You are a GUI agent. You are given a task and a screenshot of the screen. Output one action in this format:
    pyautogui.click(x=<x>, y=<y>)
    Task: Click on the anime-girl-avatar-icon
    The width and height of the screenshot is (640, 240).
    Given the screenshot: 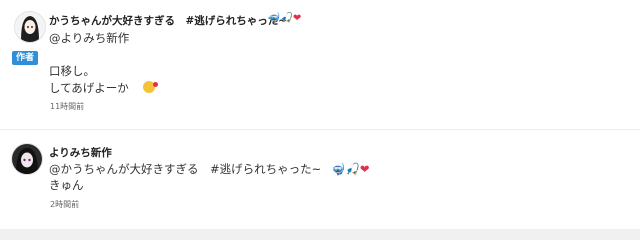 What is the action you would take?
    pyautogui.click(x=30, y=27)
    